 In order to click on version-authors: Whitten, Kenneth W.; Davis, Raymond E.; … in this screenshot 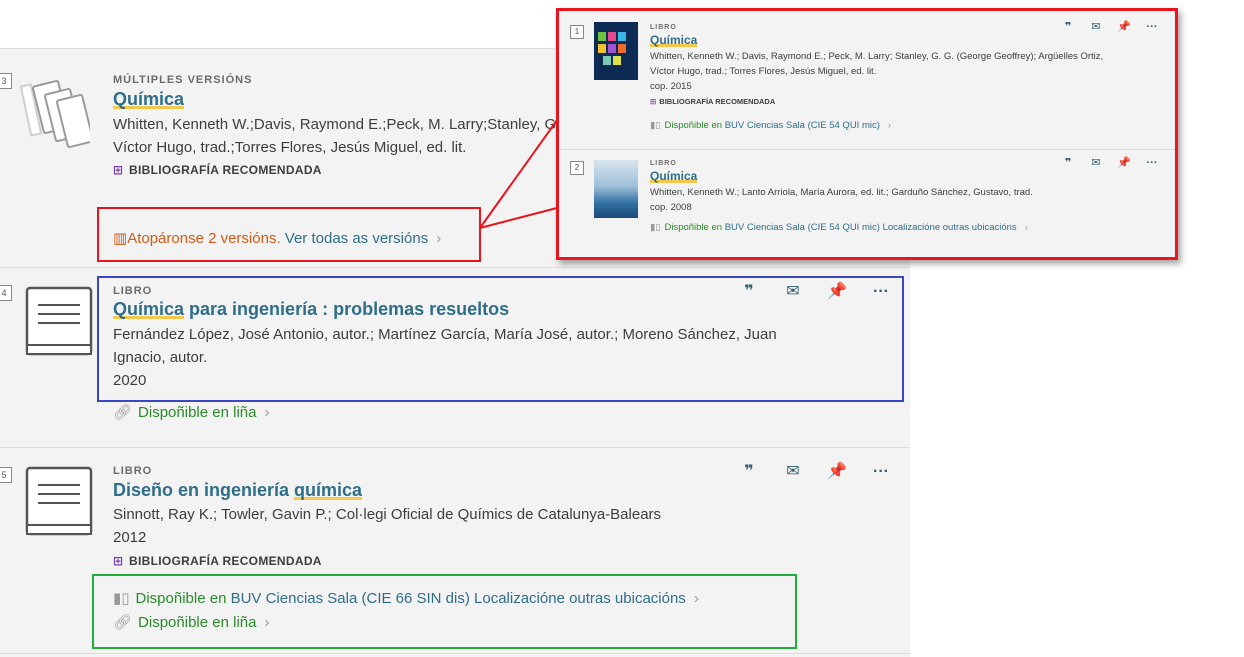, I will do `click(877, 56)`.